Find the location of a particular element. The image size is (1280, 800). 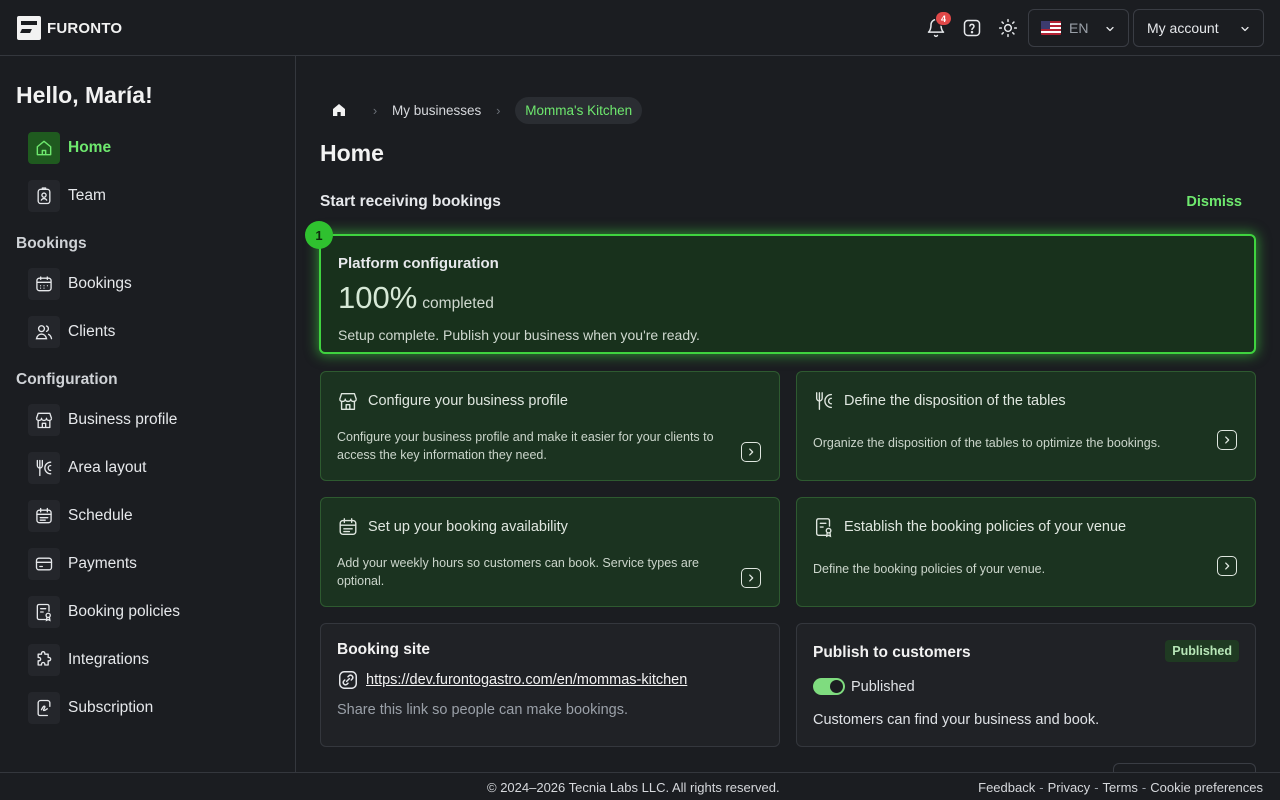

language-selector: EN is located at coordinates (1078, 28).